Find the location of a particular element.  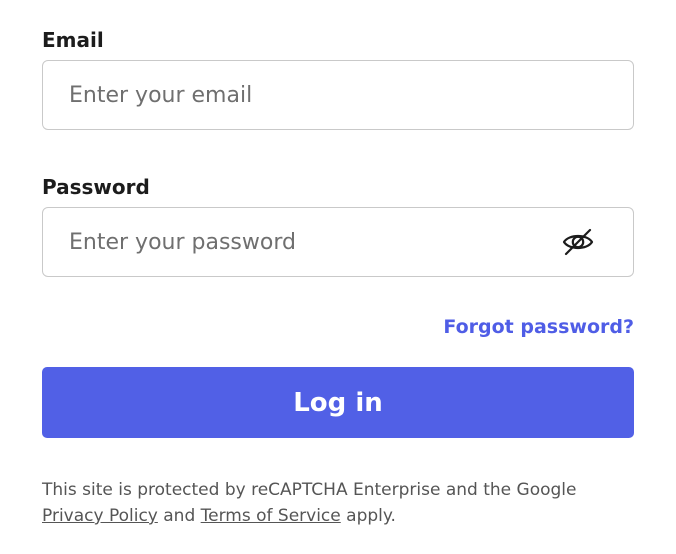

password-label: Password is located at coordinates (96, 187).